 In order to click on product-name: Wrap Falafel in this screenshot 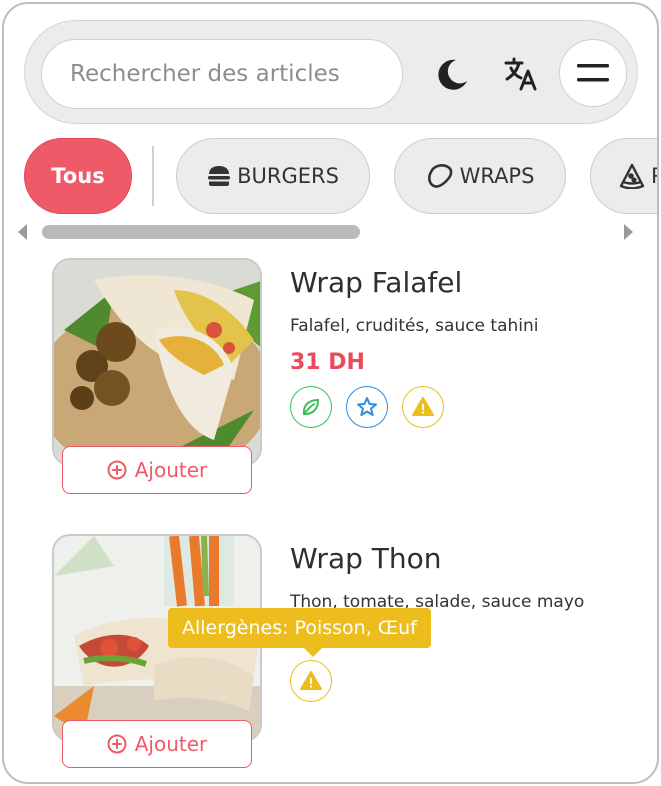, I will do `click(376, 282)`.